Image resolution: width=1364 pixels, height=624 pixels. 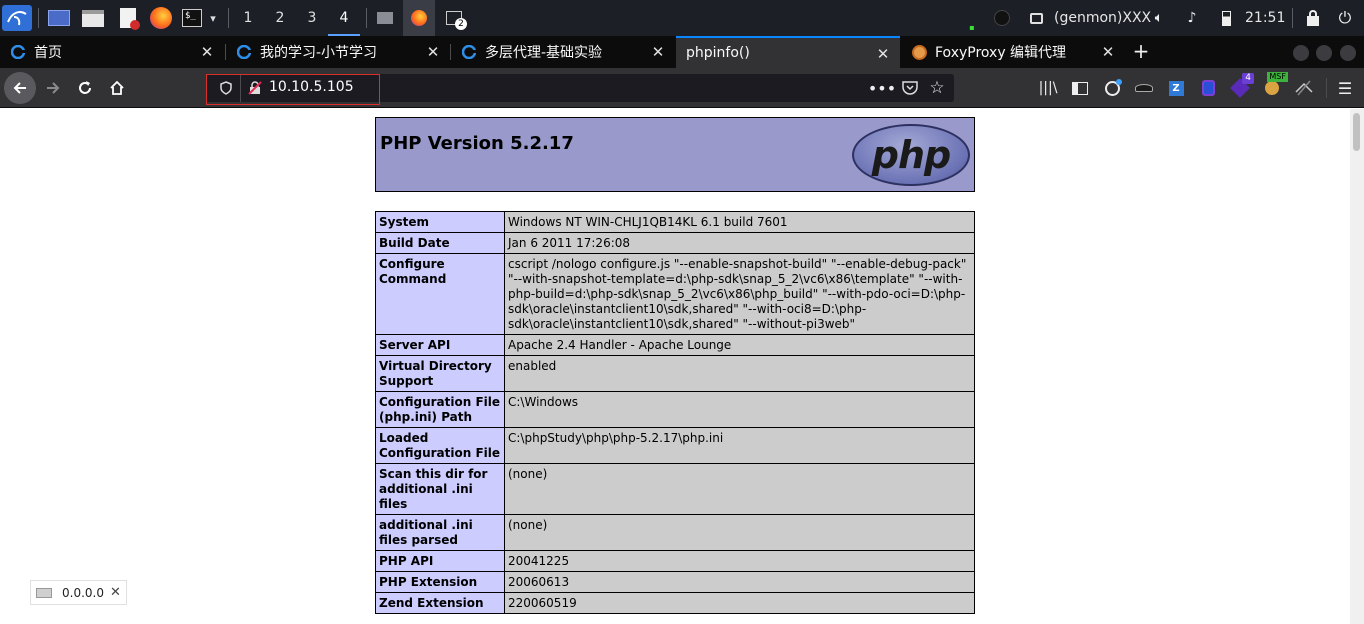 What do you see at coordinates (1141, 51) in the screenshot?
I see `new-tab-button: +` at bounding box center [1141, 51].